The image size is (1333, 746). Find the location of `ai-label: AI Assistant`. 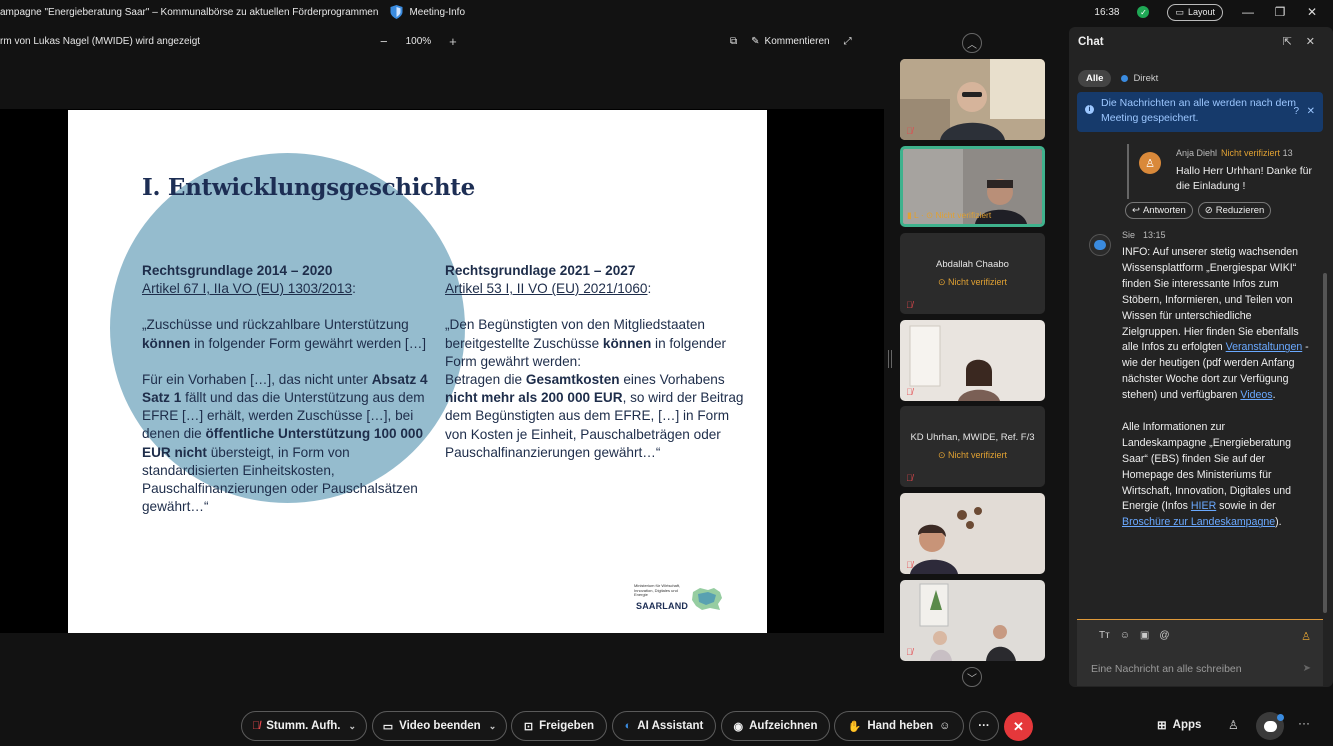

ai-label: AI Assistant is located at coordinates (670, 726).